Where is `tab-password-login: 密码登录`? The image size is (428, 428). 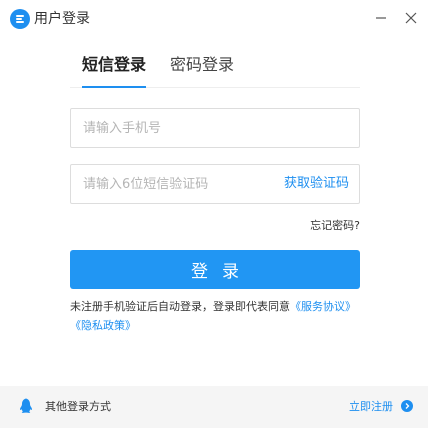
tab-password-login: 密码登录 is located at coordinates (202, 65).